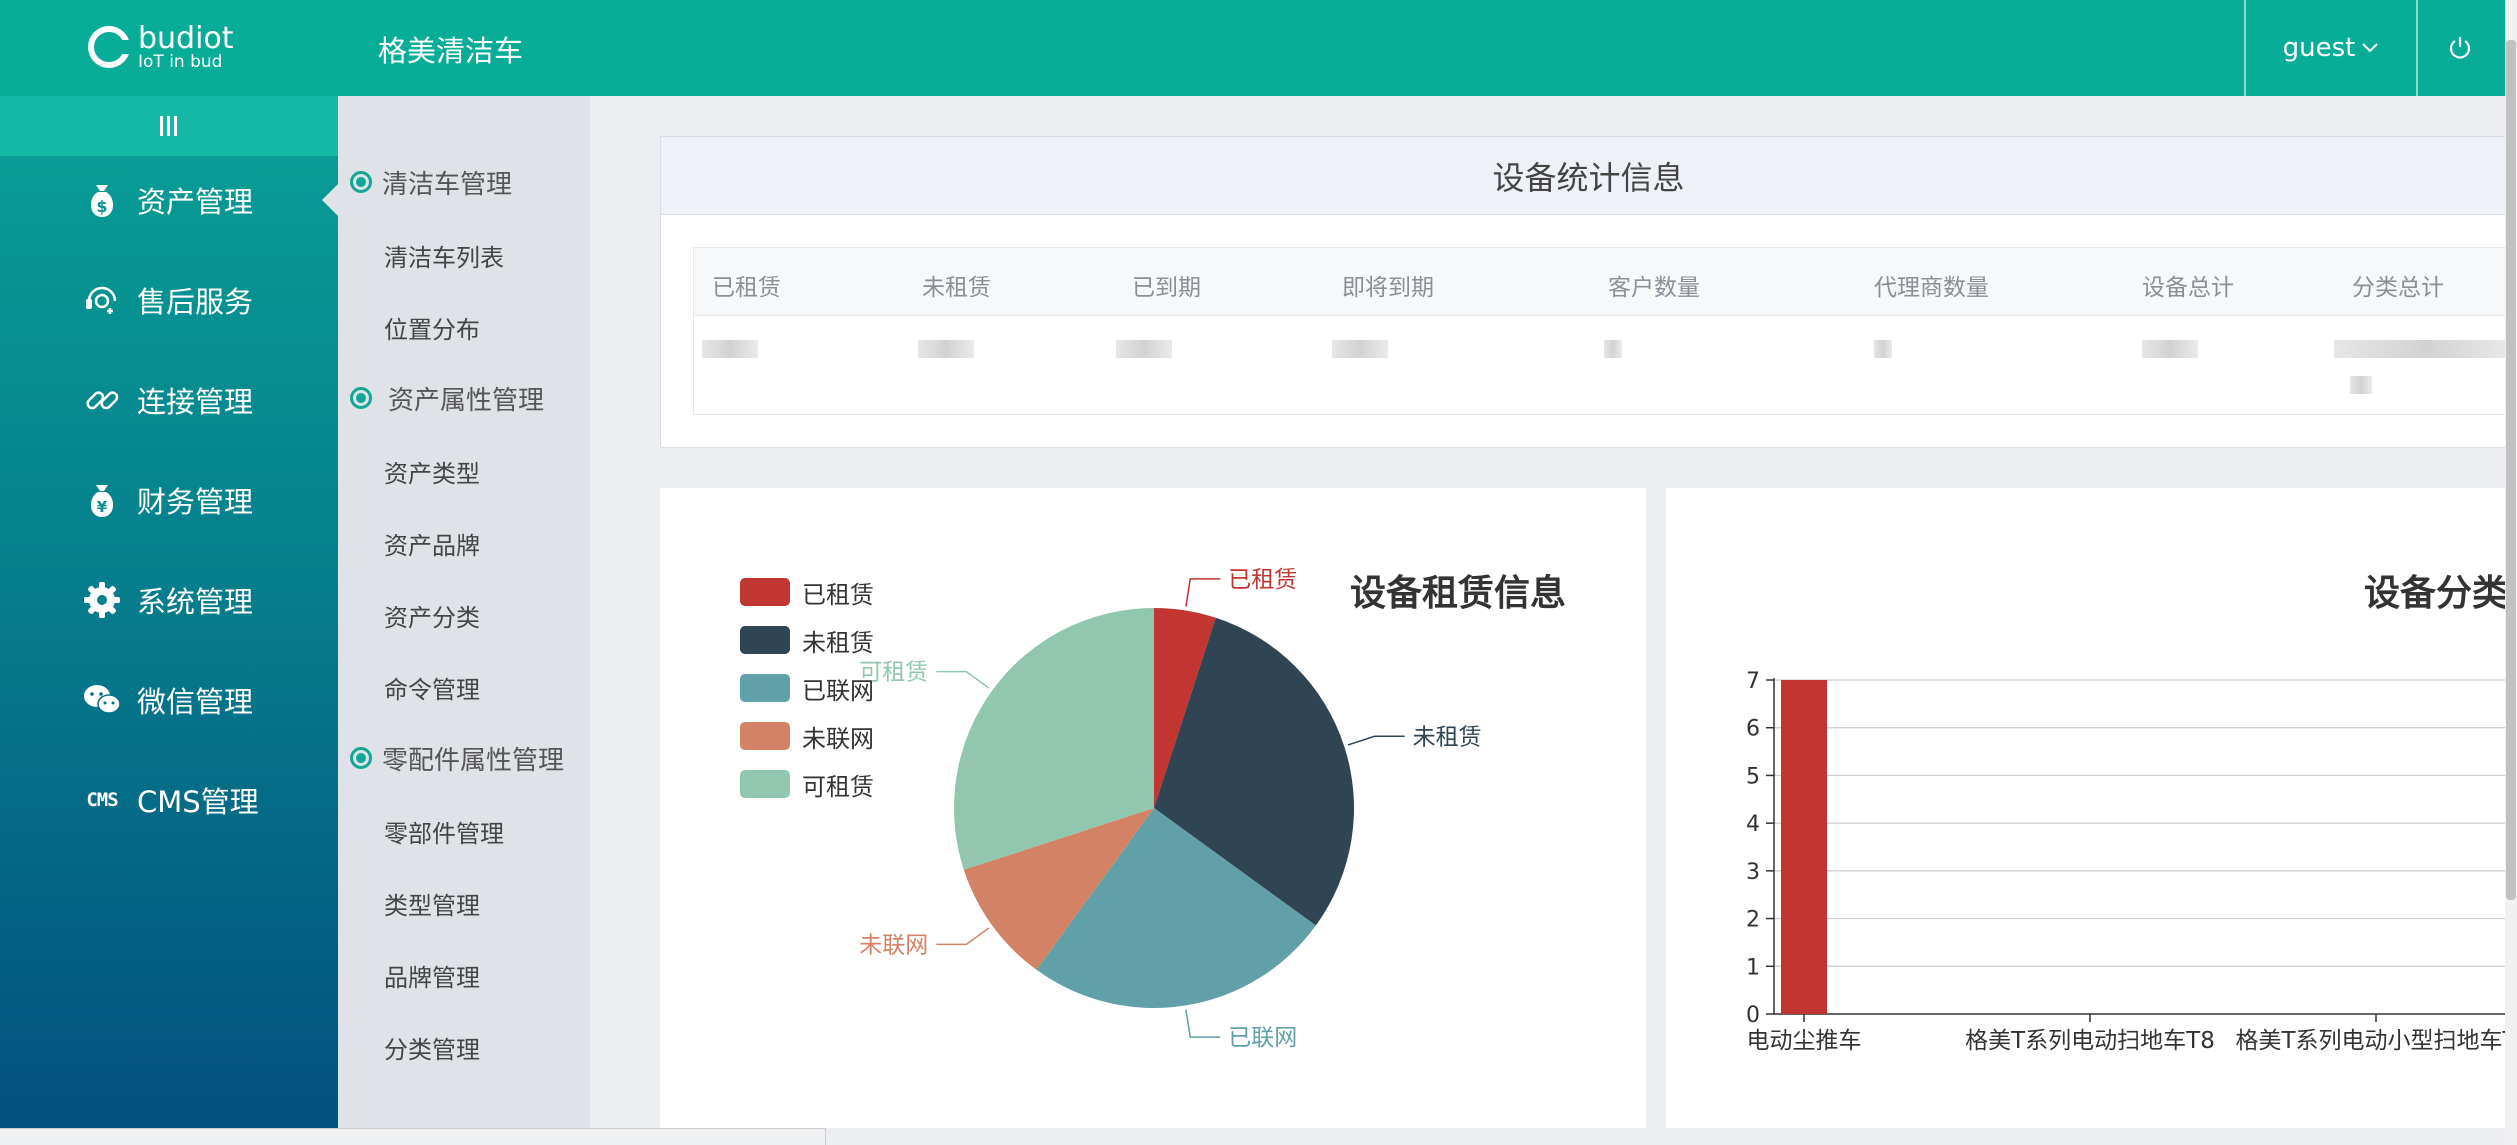 The width and height of the screenshot is (2517, 1145). I want to click on logout-button, so click(2460, 48).